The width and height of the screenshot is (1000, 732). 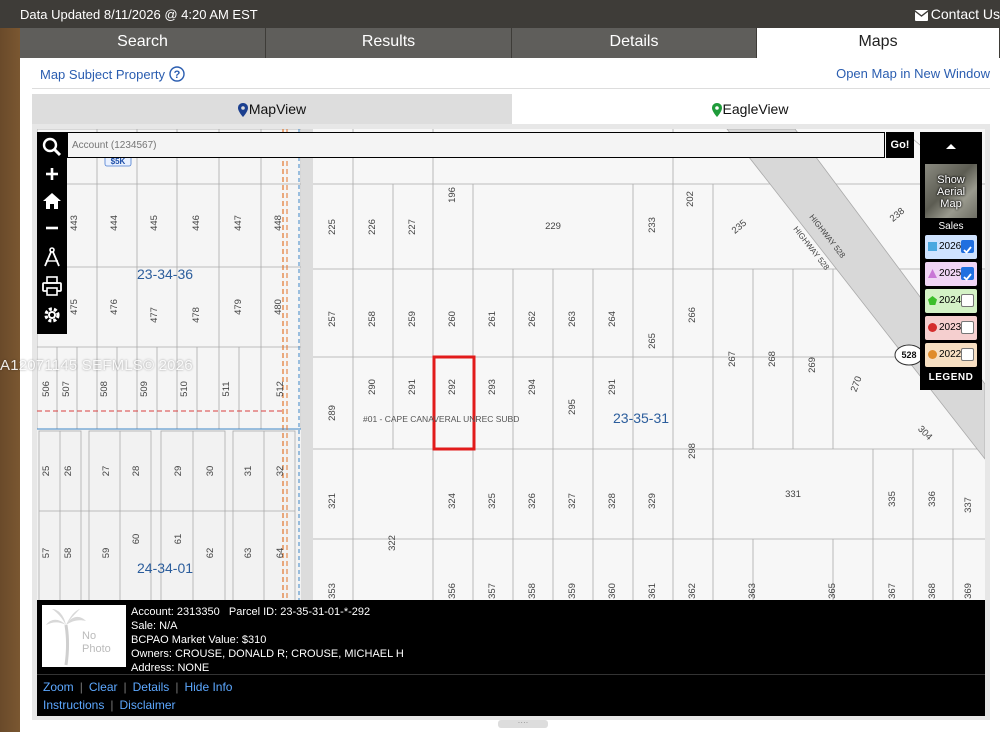 What do you see at coordinates (58, 687) in the screenshot?
I see `zoom-link: Zoom` at bounding box center [58, 687].